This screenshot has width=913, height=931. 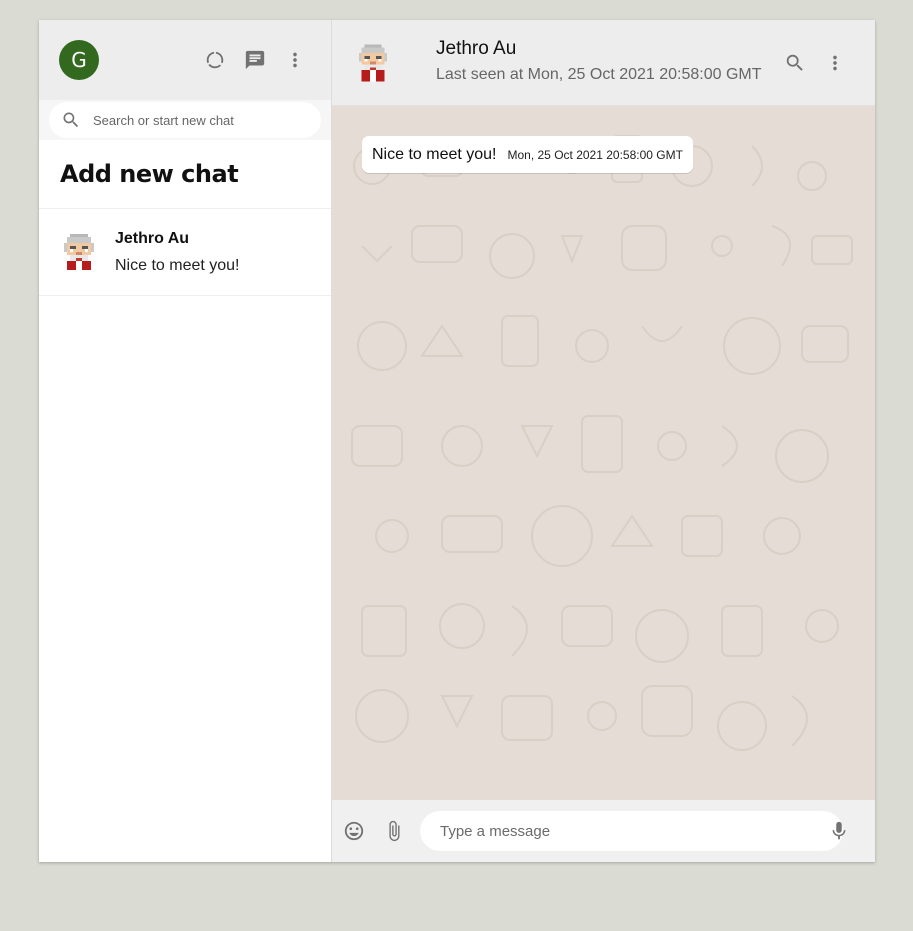 I want to click on contact-name: Jethro Au, so click(x=476, y=48).